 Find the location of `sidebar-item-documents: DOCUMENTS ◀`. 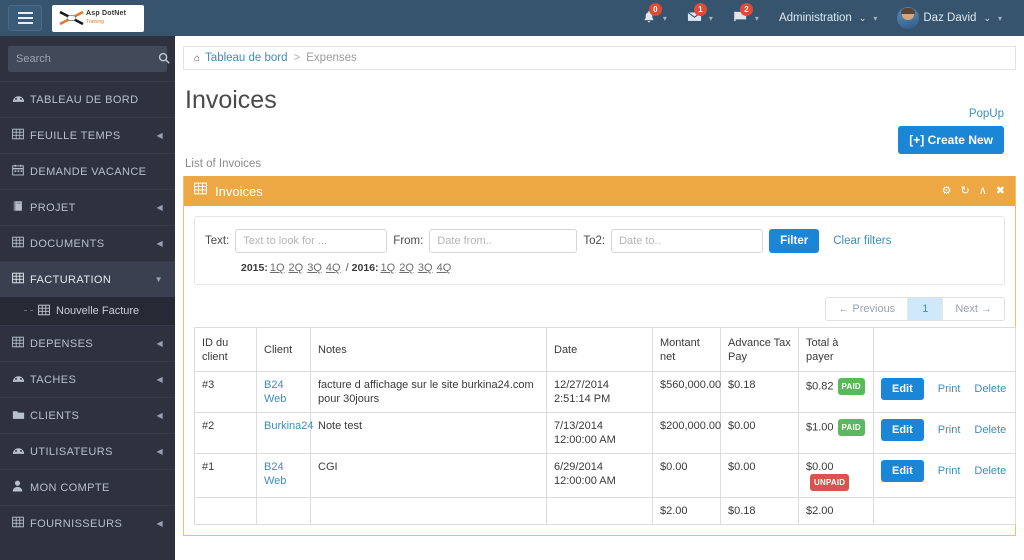

sidebar-item-documents: DOCUMENTS ◀ is located at coordinates (87, 243).